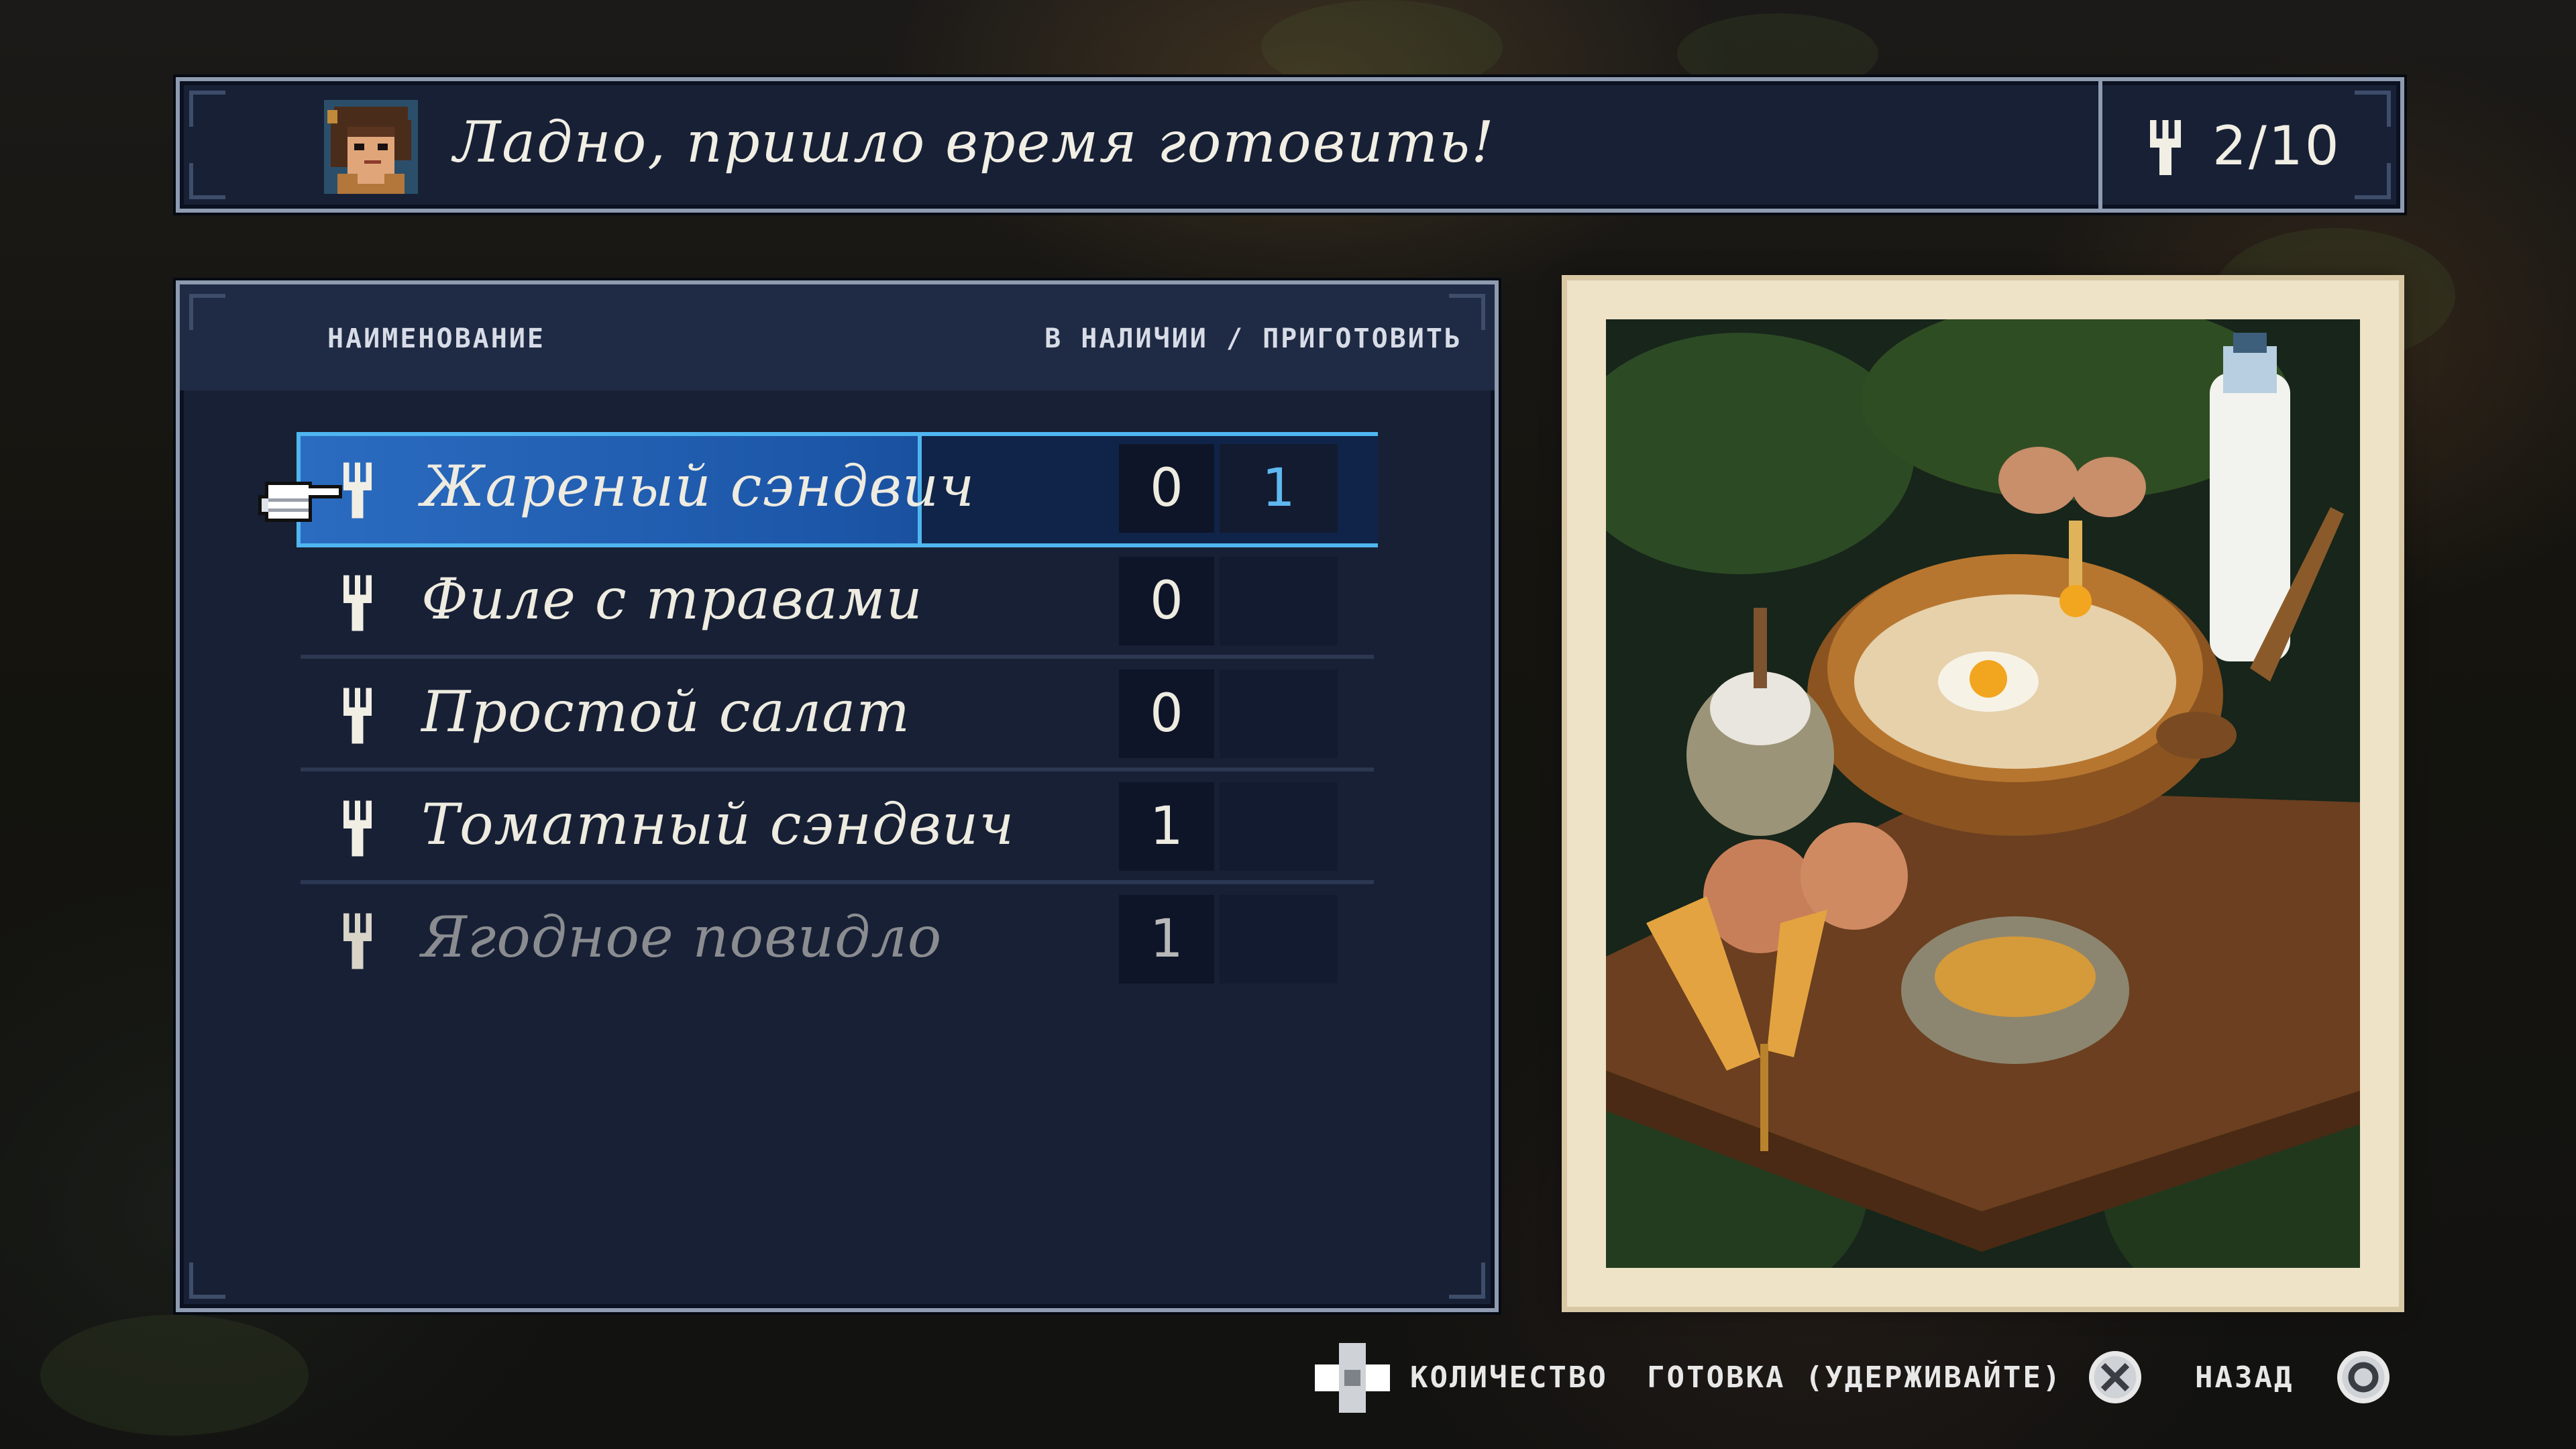 The width and height of the screenshot is (2576, 1449). Describe the element at coordinates (300, 502) in the screenshot. I see `hand-pointer-icon` at that location.